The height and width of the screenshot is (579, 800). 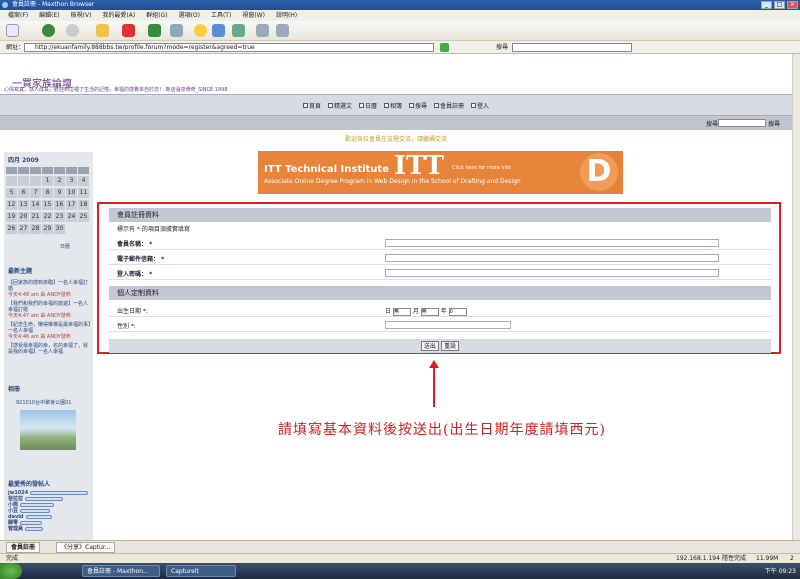 I want to click on calendar-day: 17, so click(x=71, y=205).